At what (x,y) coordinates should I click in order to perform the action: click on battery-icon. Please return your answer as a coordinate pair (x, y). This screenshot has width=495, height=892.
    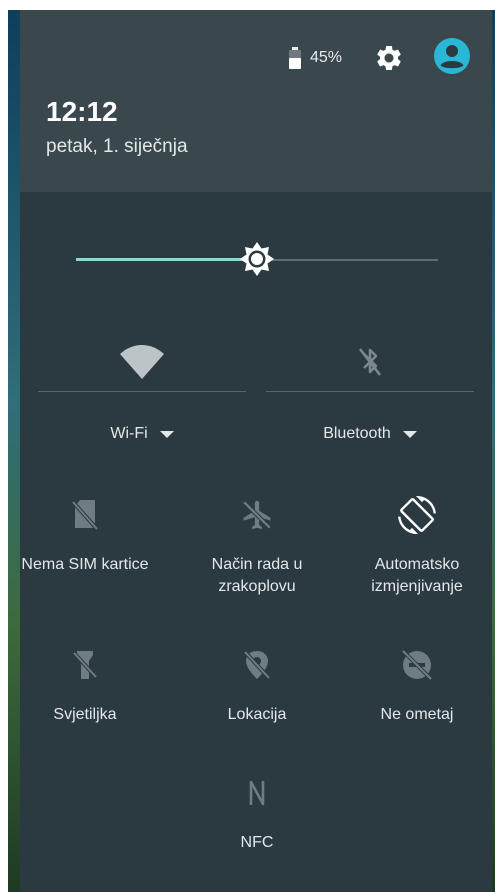
    Looking at the image, I should click on (295, 58).